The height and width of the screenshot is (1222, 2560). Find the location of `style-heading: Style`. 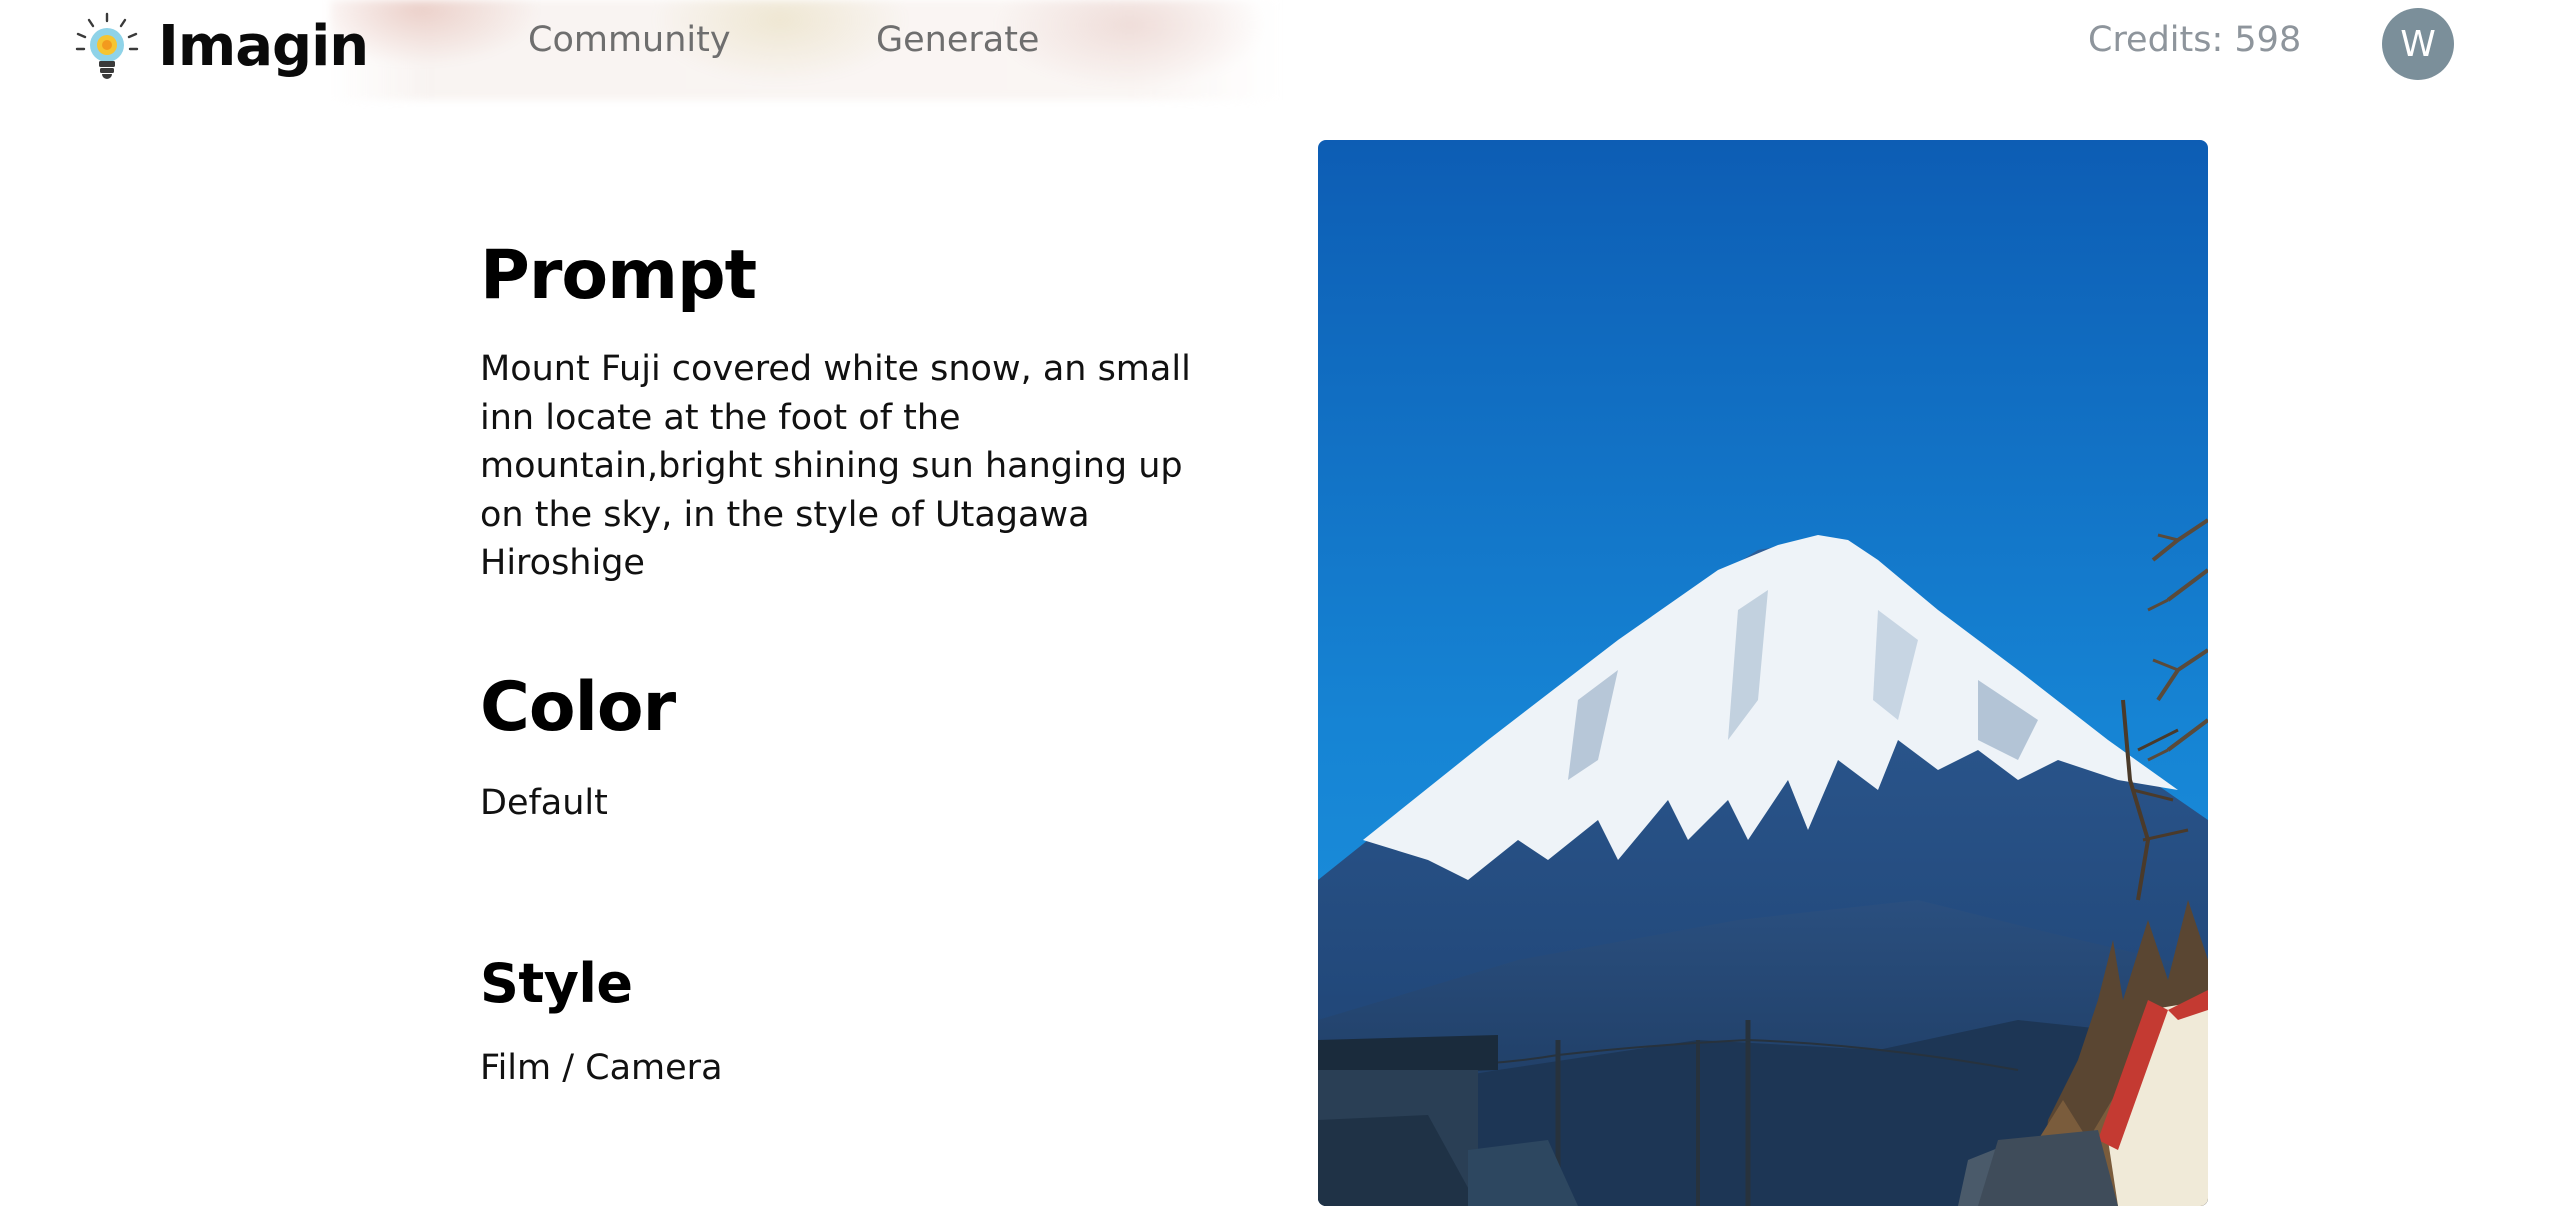

style-heading: Style is located at coordinates (556, 983).